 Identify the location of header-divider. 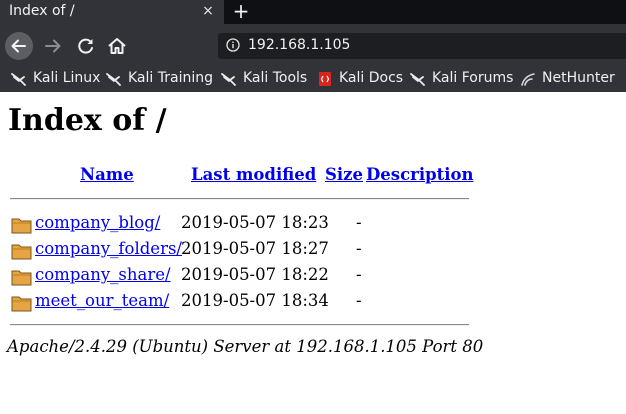
(239, 199).